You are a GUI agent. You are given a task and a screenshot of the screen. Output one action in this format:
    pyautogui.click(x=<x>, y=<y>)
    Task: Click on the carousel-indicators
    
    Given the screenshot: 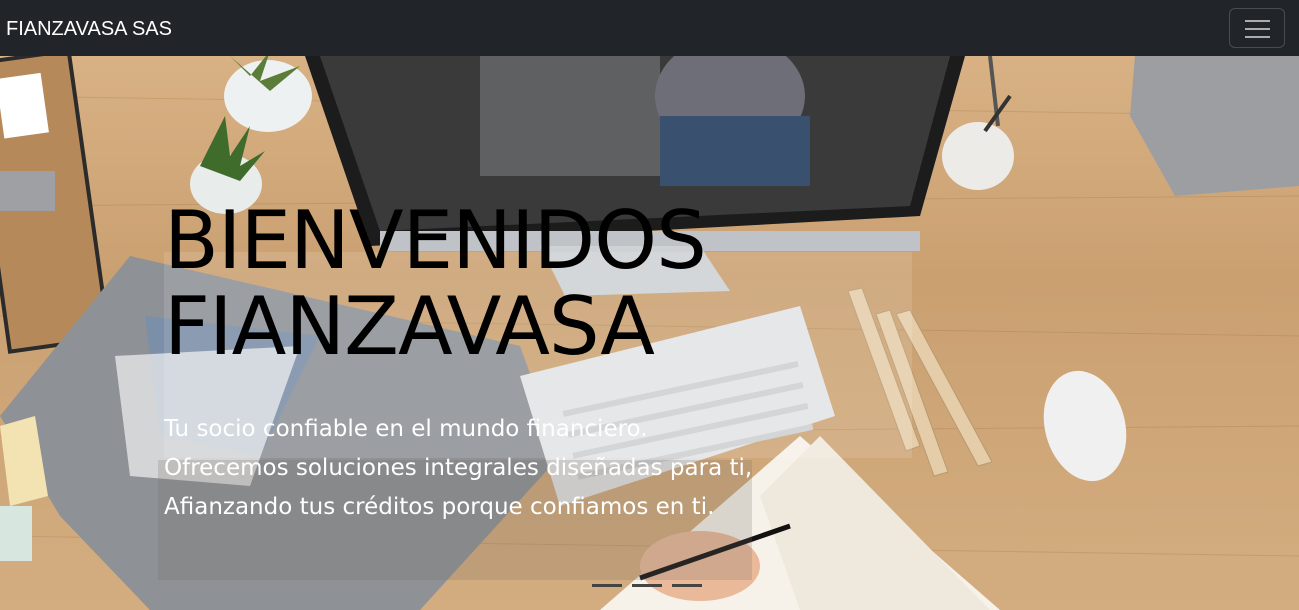 What is the action you would take?
    pyautogui.click(x=648, y=586)
    